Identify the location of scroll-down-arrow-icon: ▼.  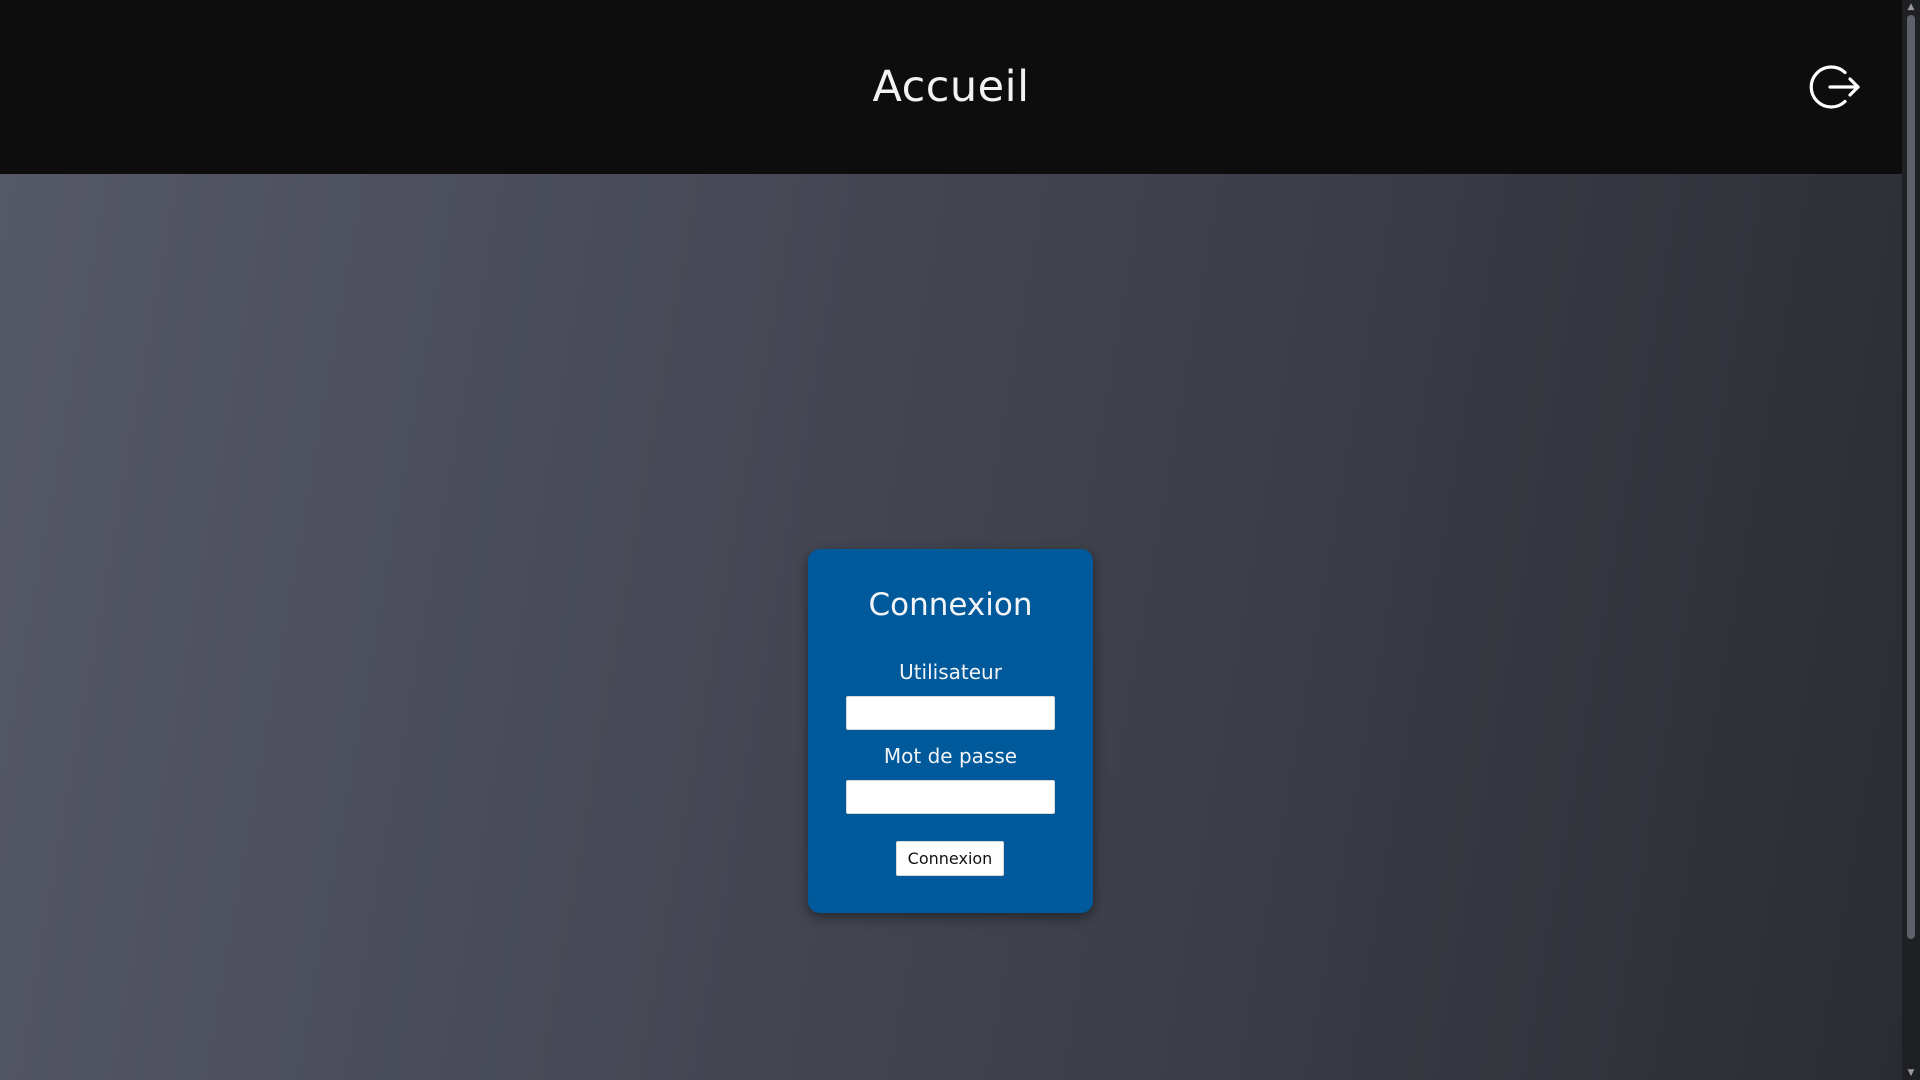
(1911, 1073).